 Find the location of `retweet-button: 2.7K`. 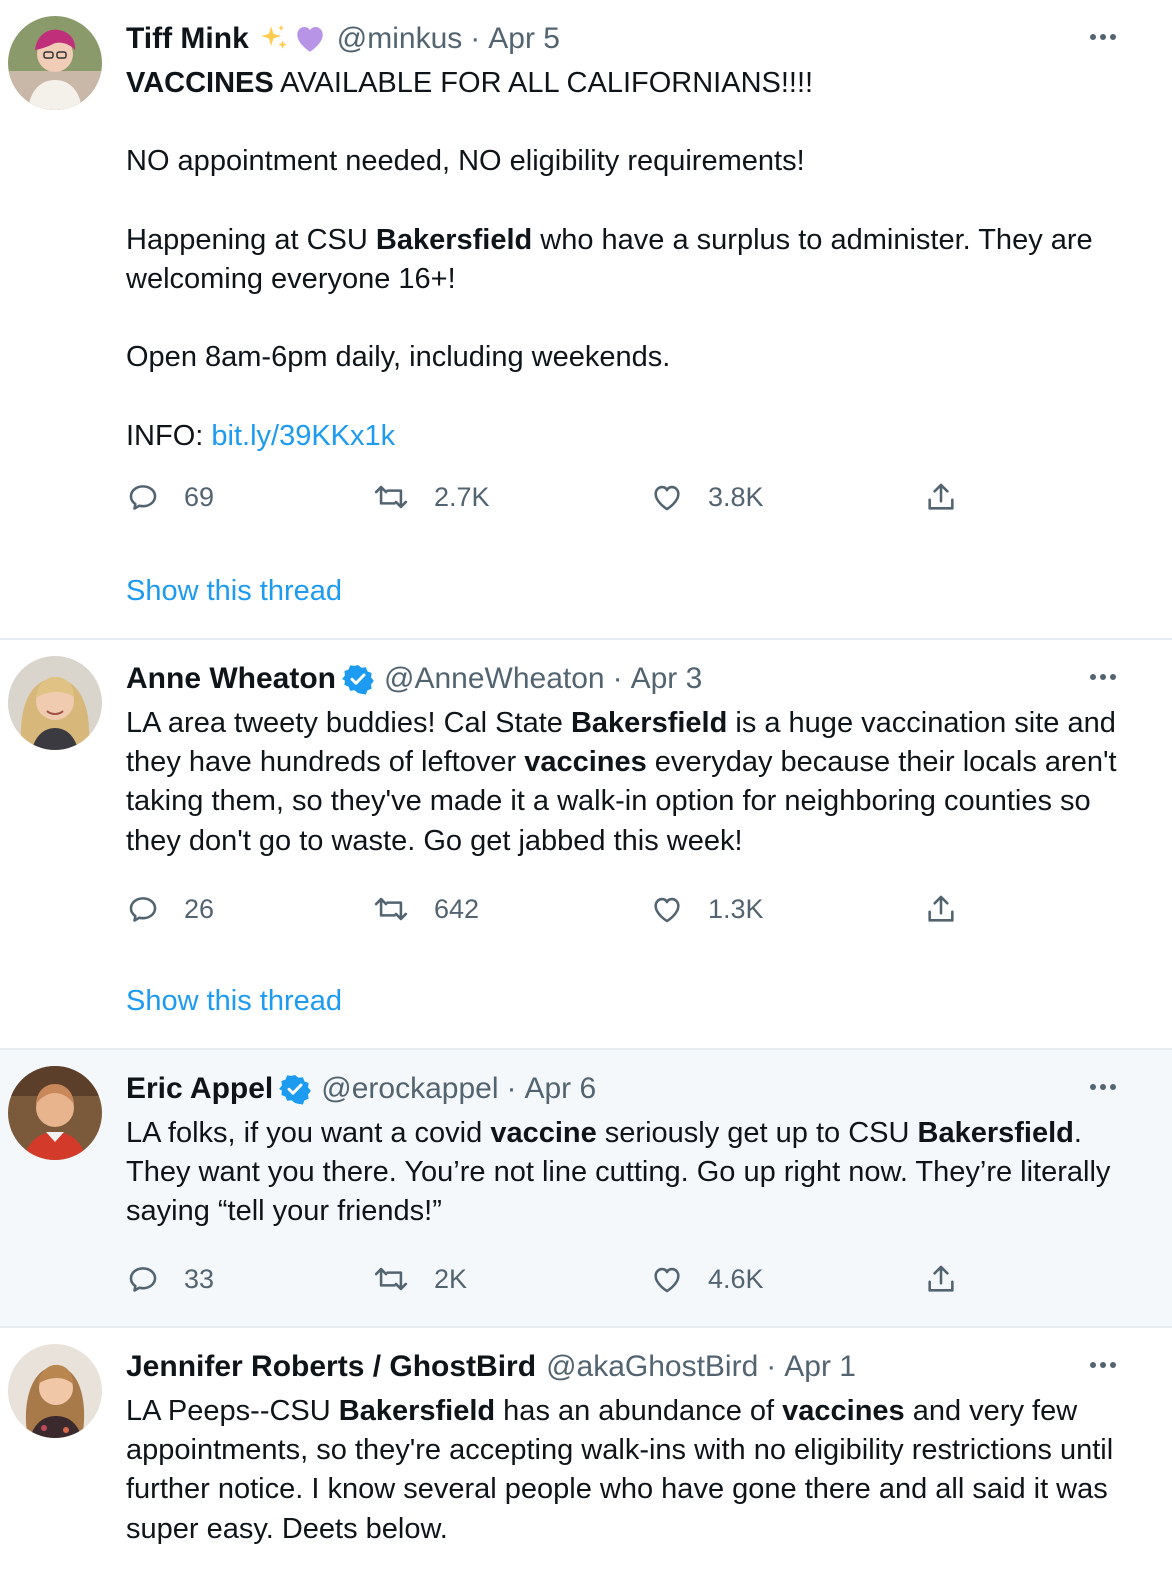

retweet-button: 2.7K is located at coordinates (431, 497).